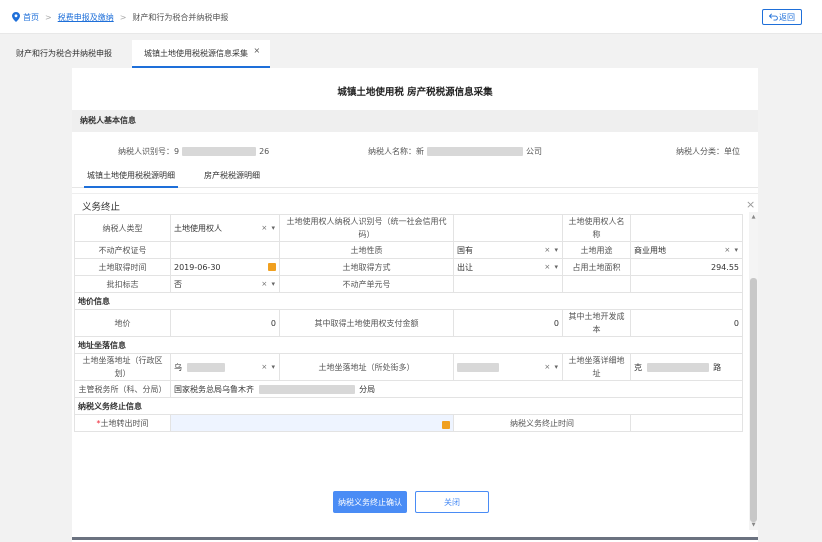 The height and width of the screenshot is (542, 822). What do you see at coordinates (596, 267) in the screenshot?
I see `area-label: 占用土地面积` at bounding box center [596, 267].